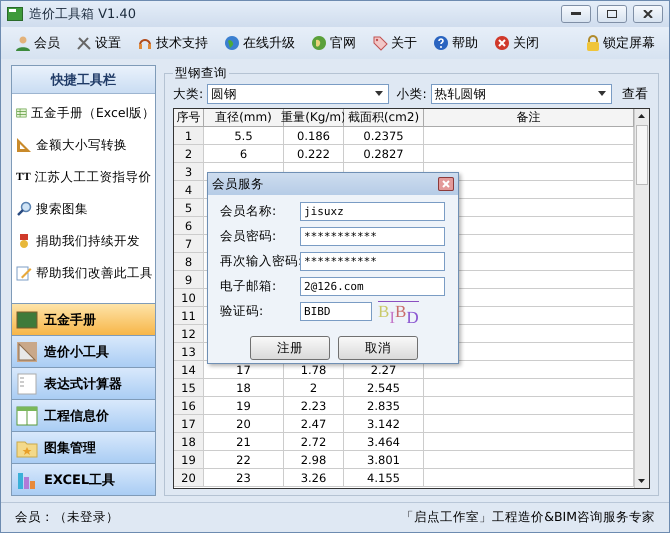 The image size is (670, 533). Describe the element at coordinates (394, 43) in the screenshot. I see `toolbar-button: 关于` at that location.